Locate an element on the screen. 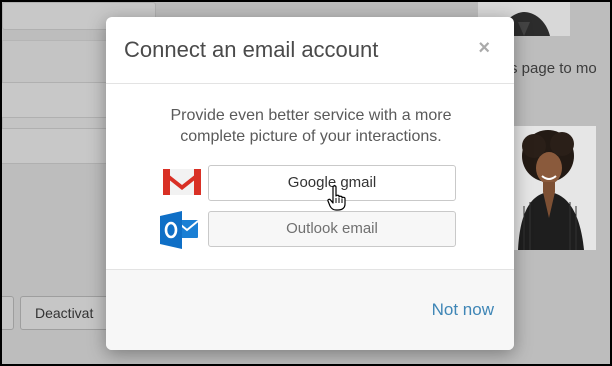  modal-footer: Not now is located at coordinates (310, 309).